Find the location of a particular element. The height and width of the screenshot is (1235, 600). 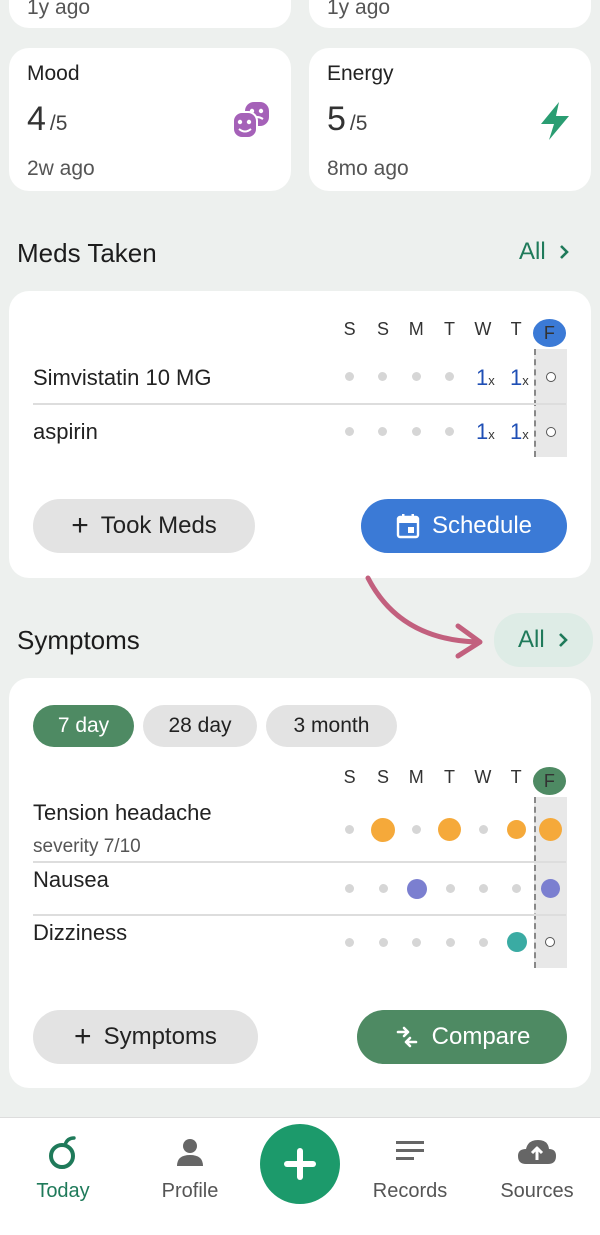

took-meds-button: + Took Meds is located at coordinates (144, 526).